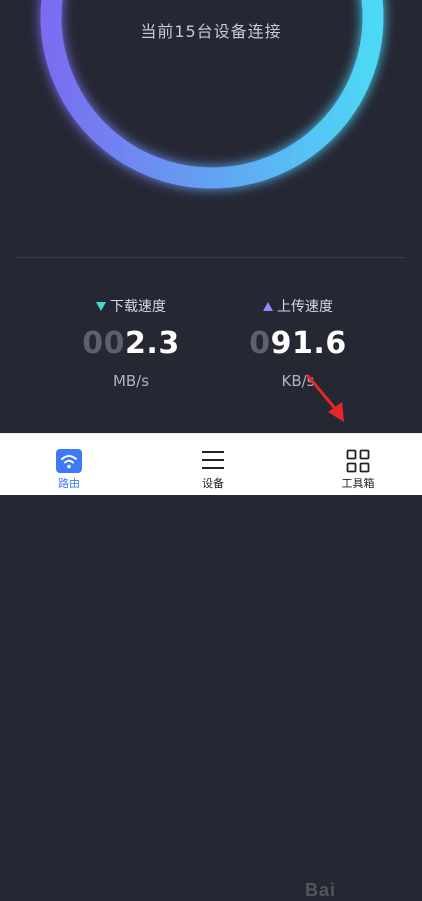  What do you see at coordinates (69, 483) in the screenshot?
I see `tab-router-label: 路由` at bounding box center [69, 483].